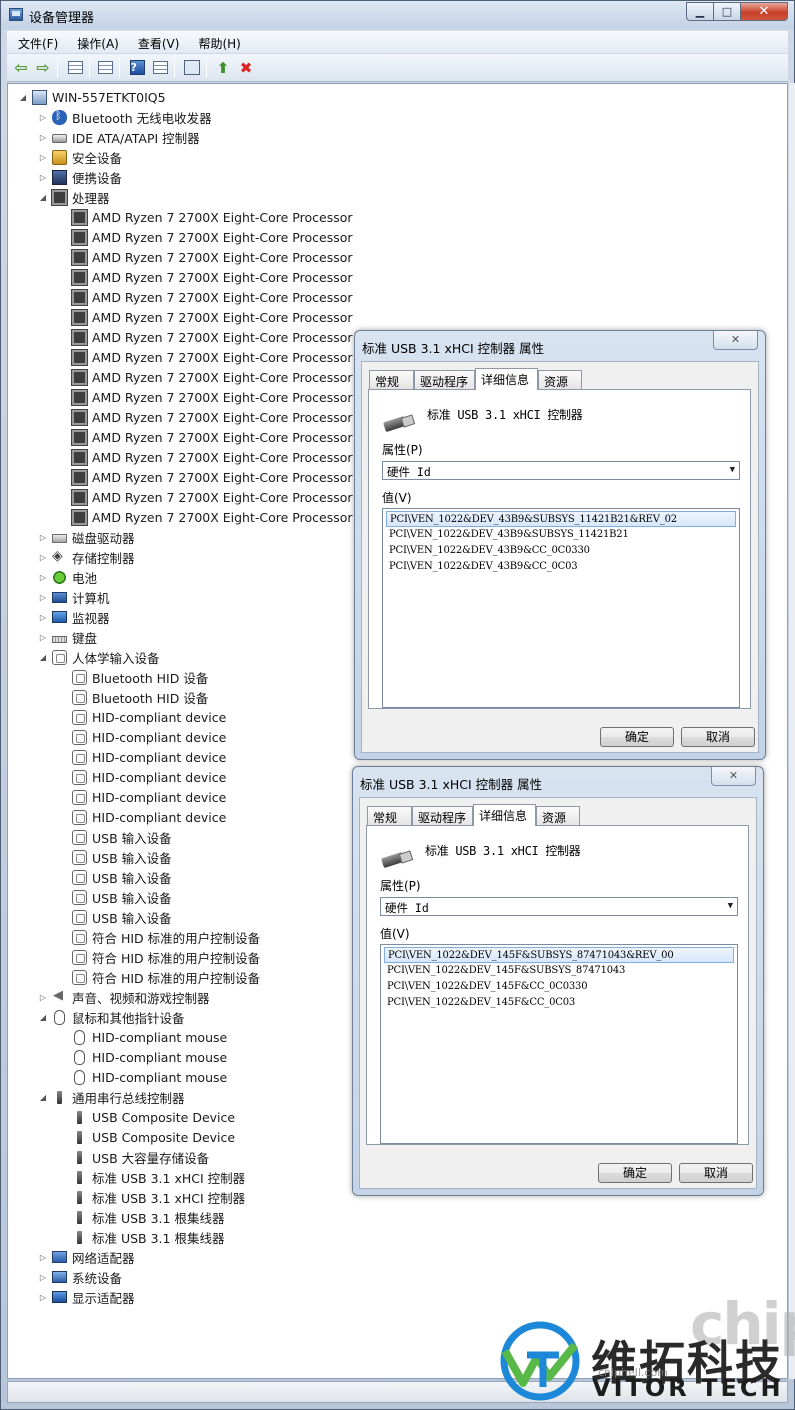 The image size is (795, 1410). What do you see at coordinates (700, 11) in the screenshot?
I see `minimize-button: ▁` at bounding box center [700, 11].